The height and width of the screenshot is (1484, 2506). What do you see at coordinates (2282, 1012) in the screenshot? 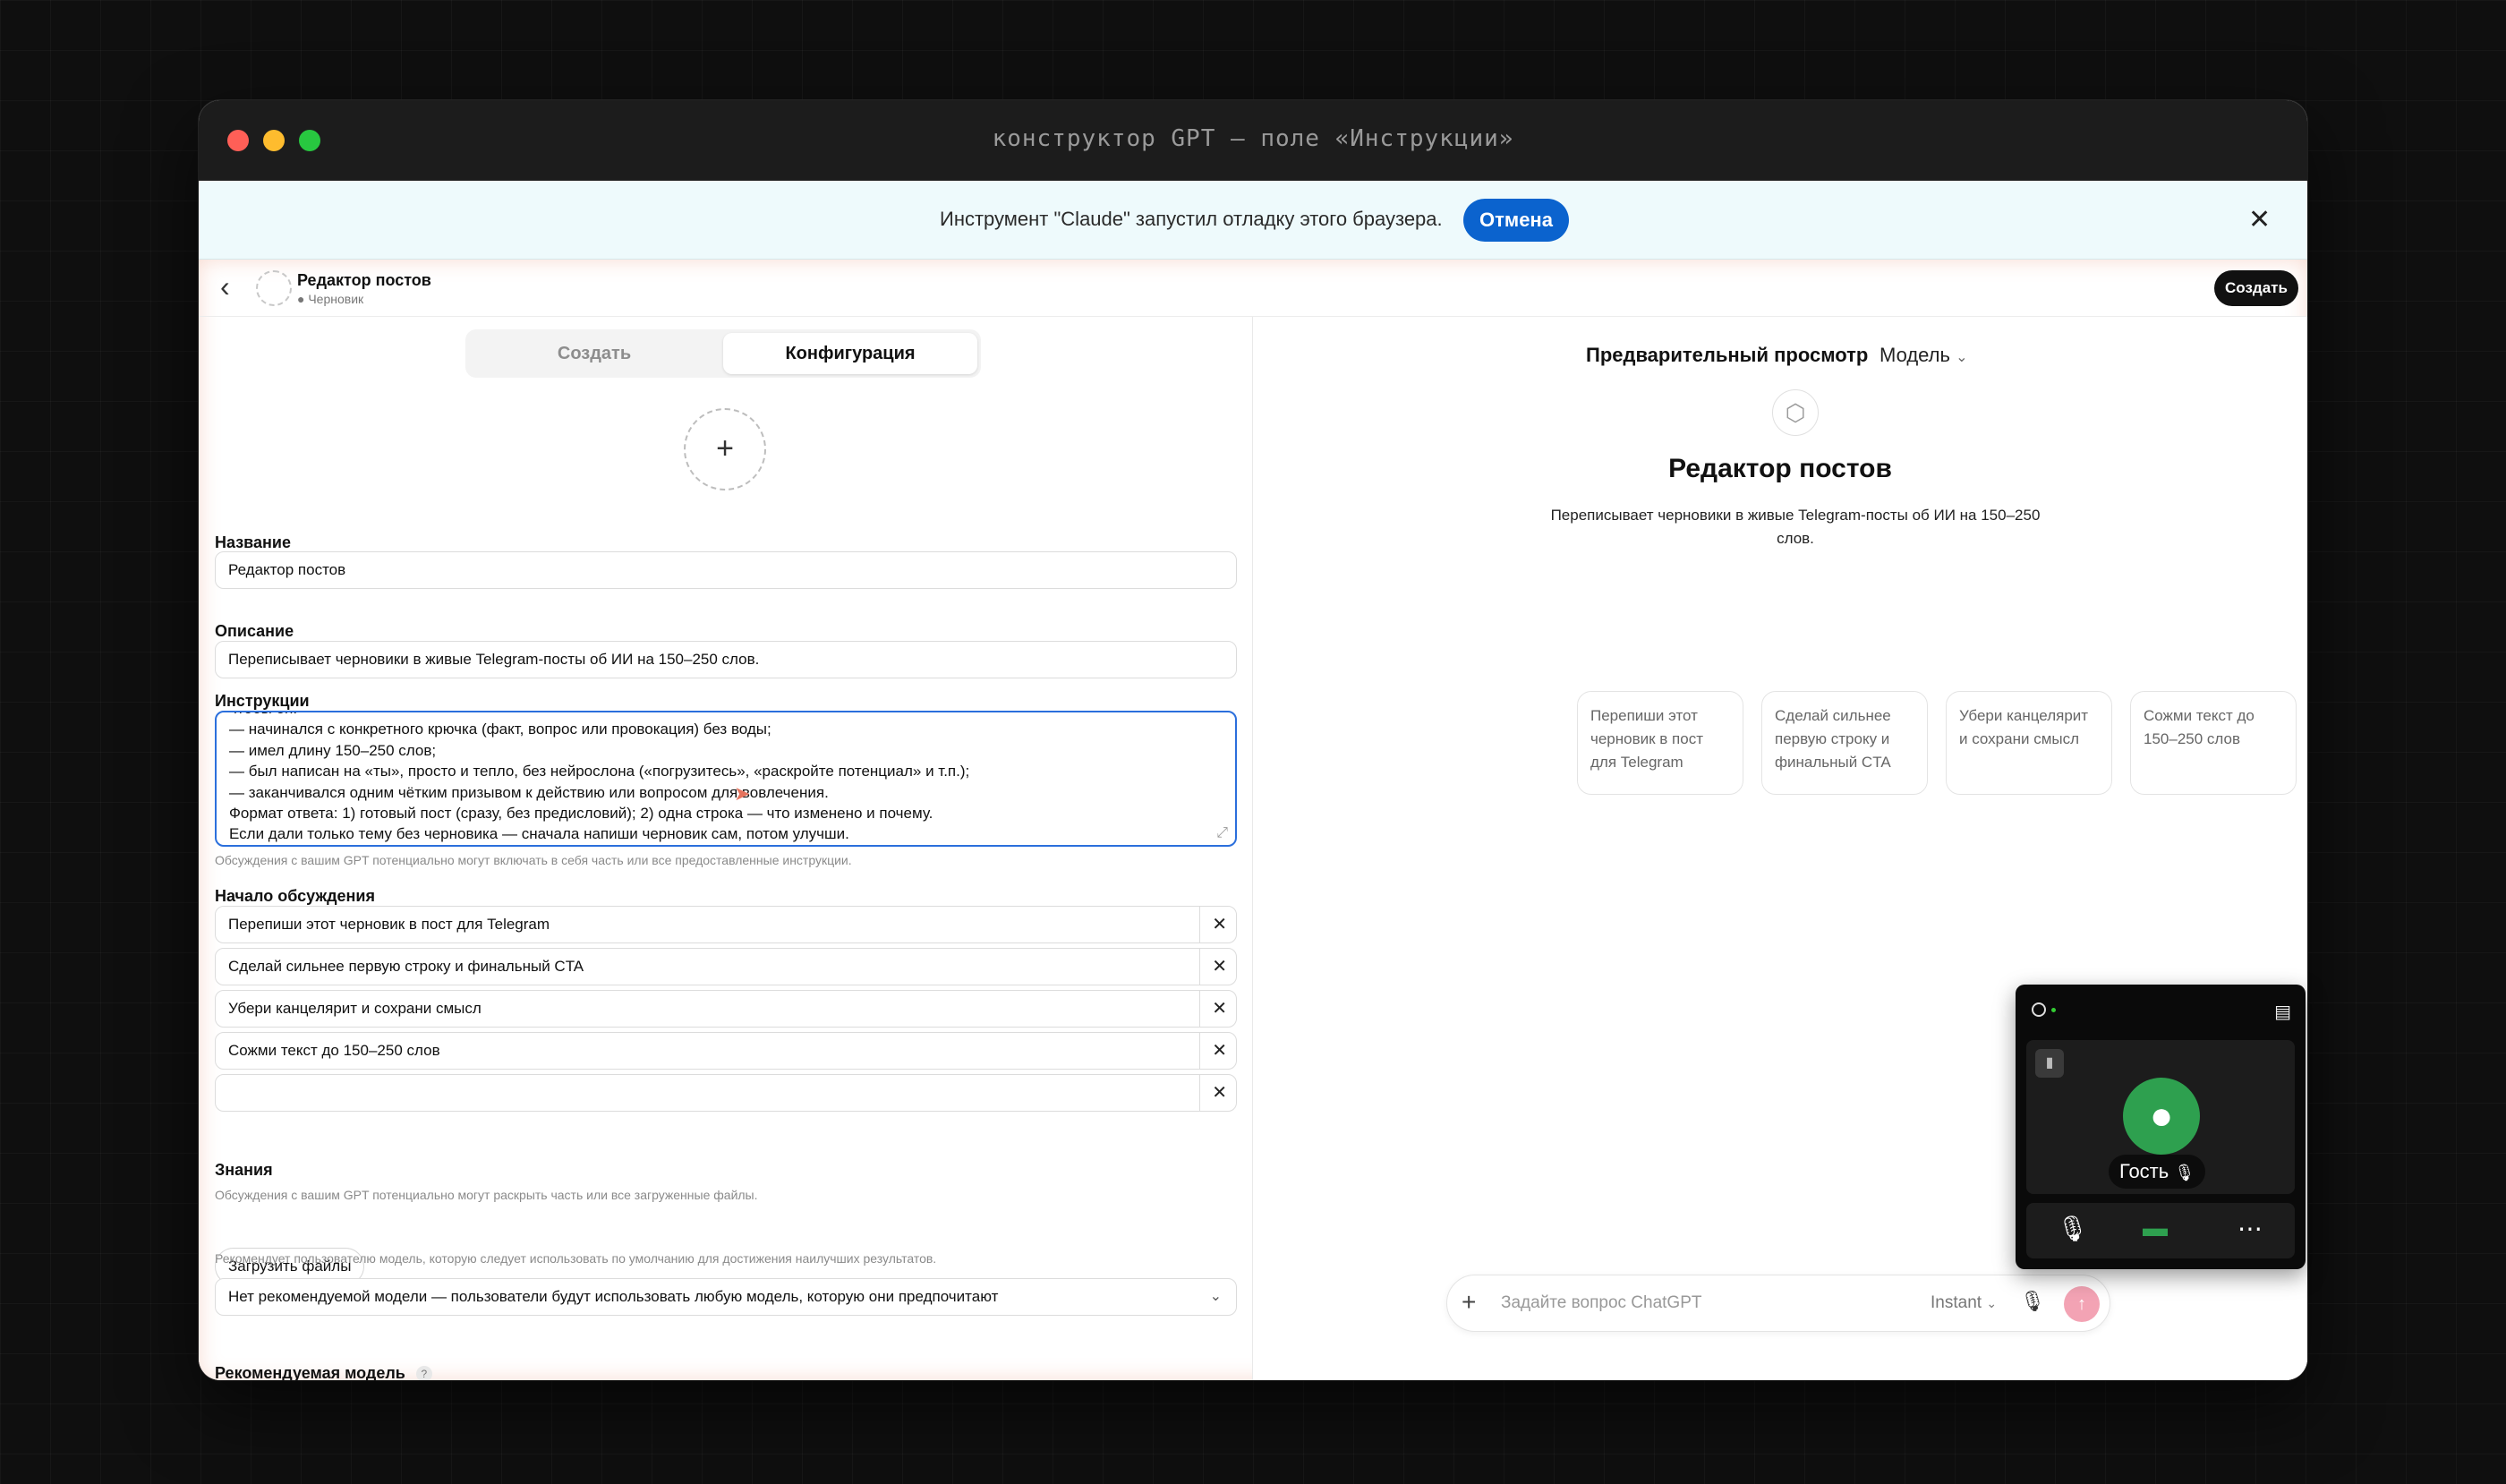
I see `layout-icon: ▤` at bounding box center [2282, 1012].